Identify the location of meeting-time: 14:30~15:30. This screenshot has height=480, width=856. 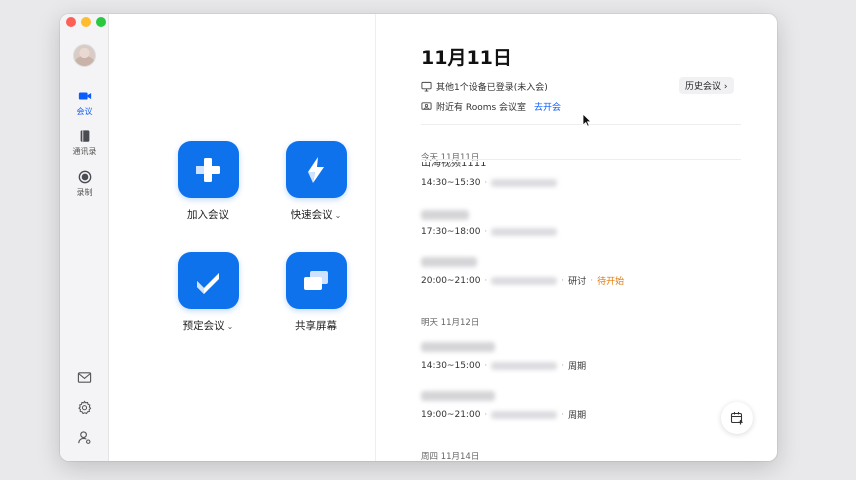
(451, 183).